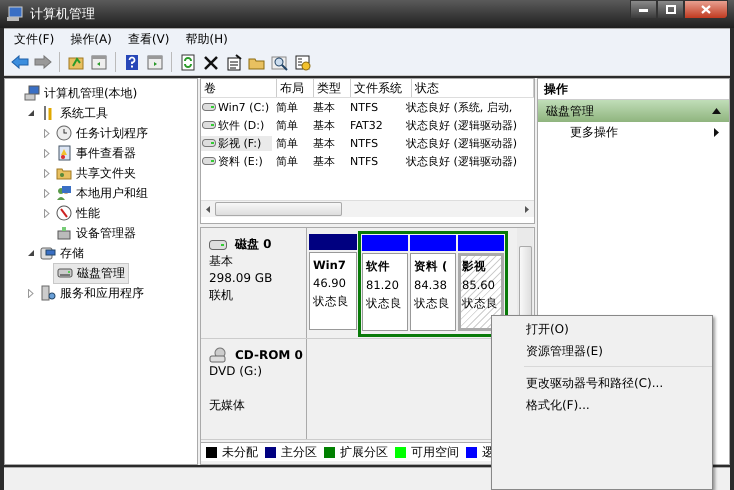  What do you see at coordinates (62, 14) in the screenshot?
I see `window-title: 计算机管理` at bounding box center [62, 14].